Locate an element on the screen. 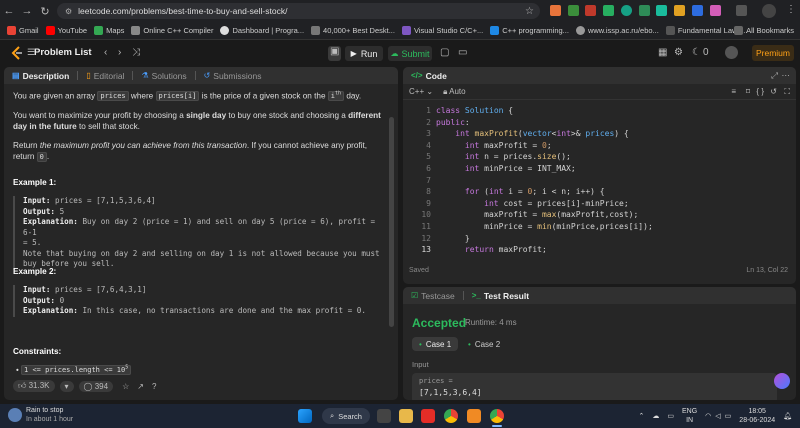  windows-start-icon is located at coordinates (305, 416).